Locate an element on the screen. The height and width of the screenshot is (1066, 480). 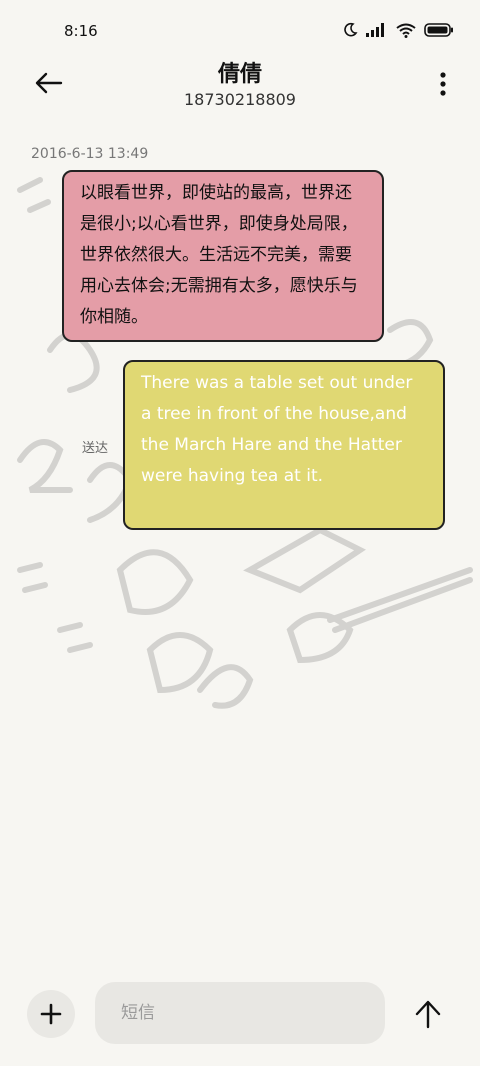
more-vert-icon is located at coordinates (443, 84).